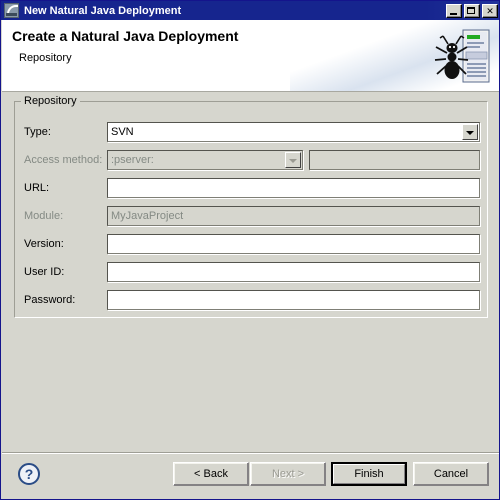  What do you see at coordinates (211, 474) in the screenshot?
I see `back-button: < Back` at bounding box center [211, 474].